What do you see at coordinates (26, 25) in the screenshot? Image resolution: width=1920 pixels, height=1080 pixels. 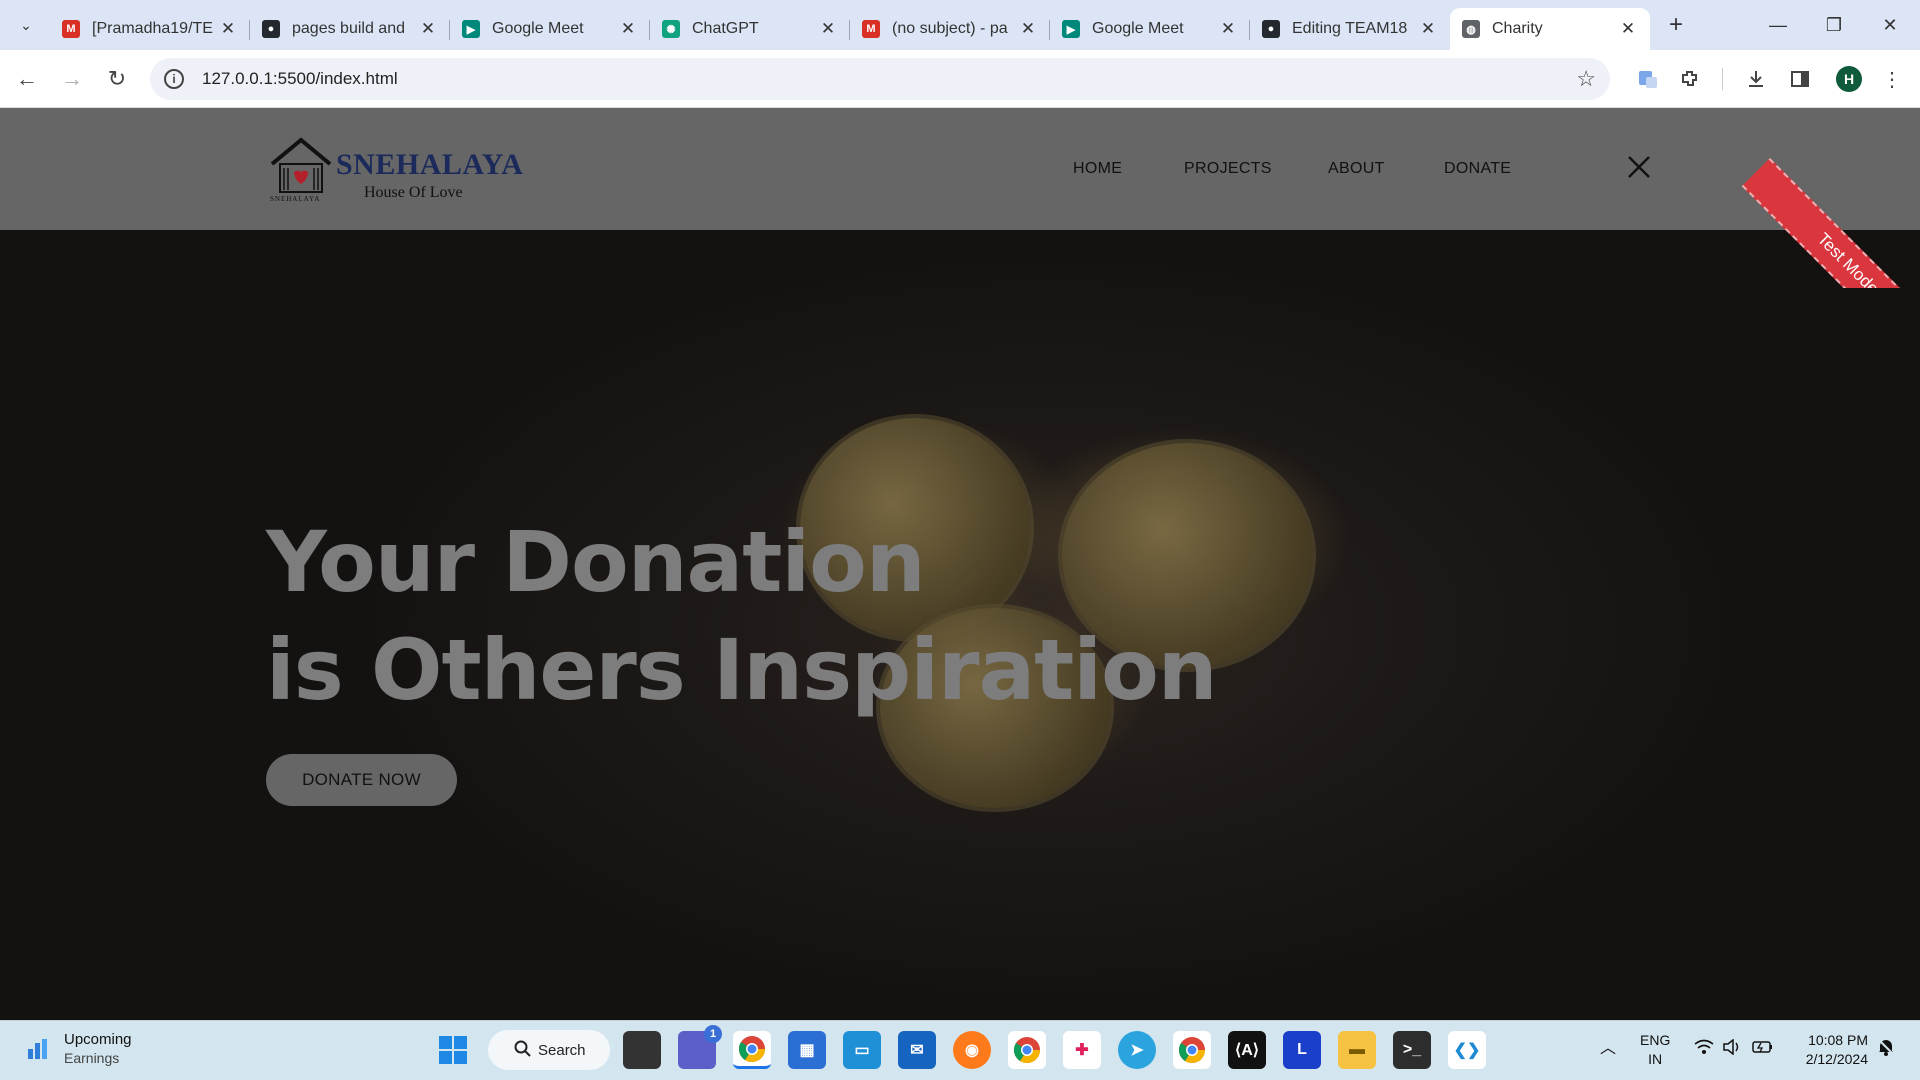 I see `tab-search-chevron-icon: ⌄` at bounding box center [26, 25].